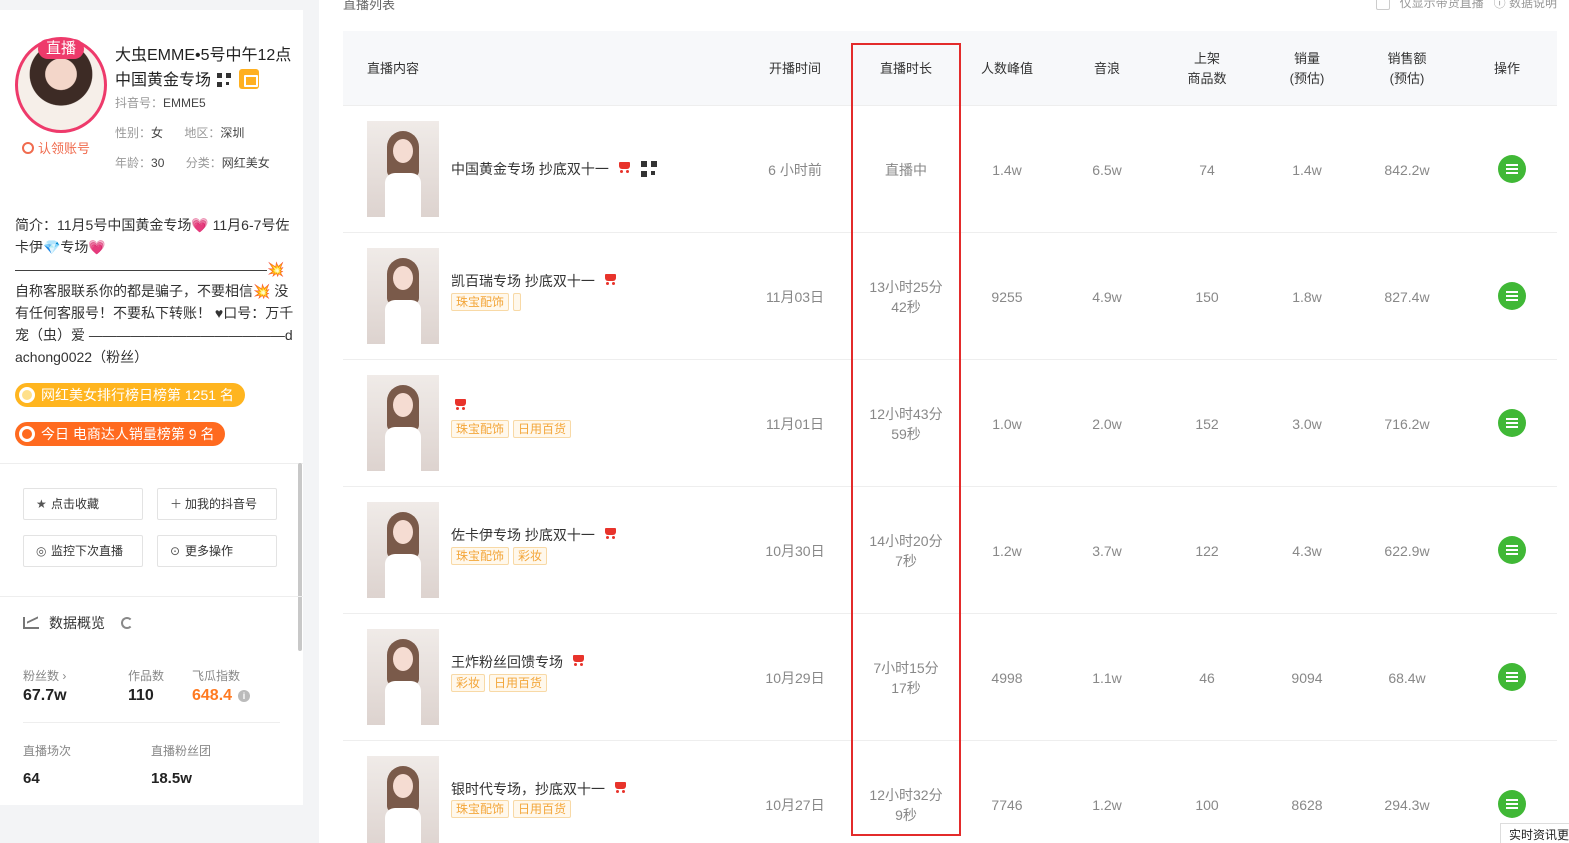  What do you see at coordinates (158, 163) in the screenshot?
I see `age-value: 30` at bounding box center [158, 163].